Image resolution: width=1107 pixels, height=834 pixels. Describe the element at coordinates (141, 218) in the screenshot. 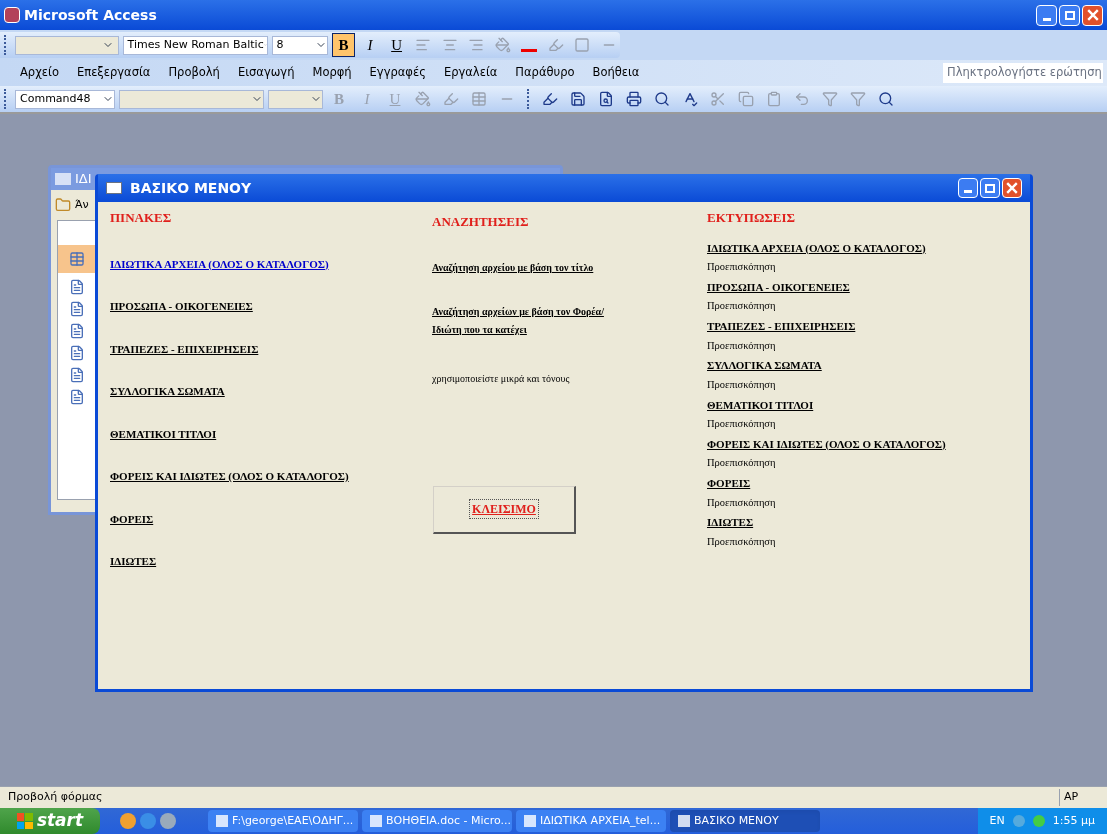

I see `section-heading: ΠΙΝΑΚΕΣ` at that location.